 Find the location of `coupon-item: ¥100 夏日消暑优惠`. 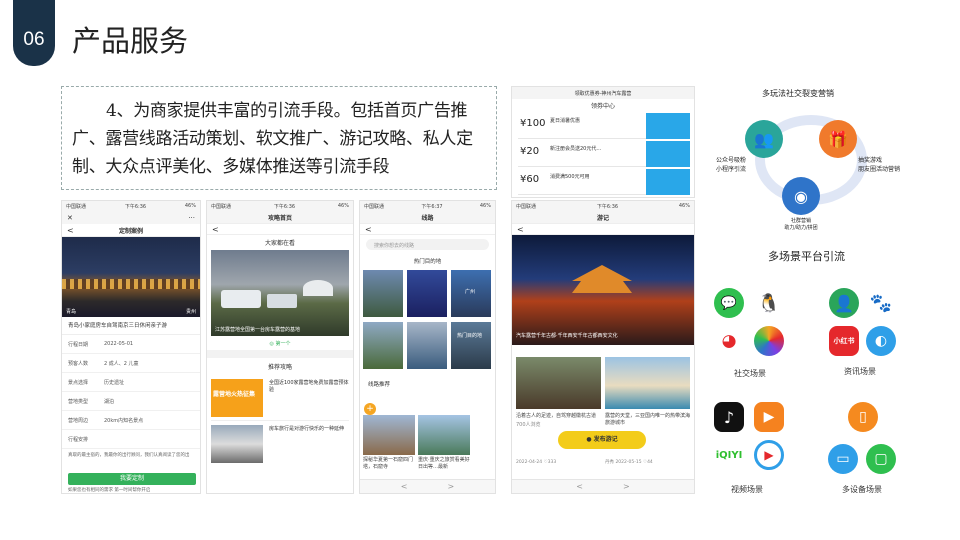

coupon-item: ¥100 夏日消暑优惠 is located at coordinates (604, 126).